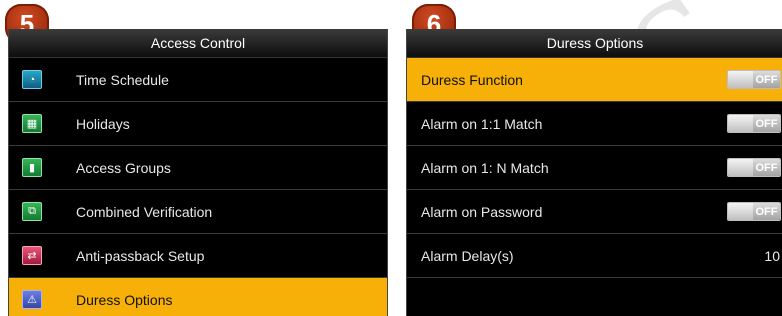  Describe the element at coordinates (32, 167) in the screenshot. I see `door-icon: ▮` at that location.